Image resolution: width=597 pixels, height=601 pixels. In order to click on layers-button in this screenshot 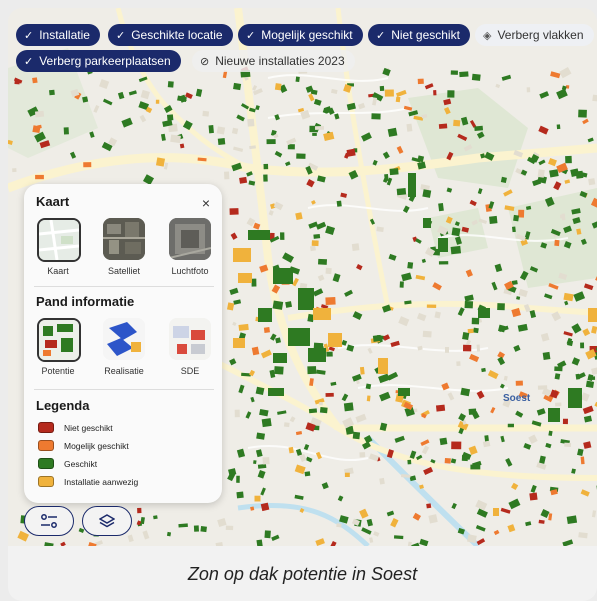, I will do `click(107, 521)`.